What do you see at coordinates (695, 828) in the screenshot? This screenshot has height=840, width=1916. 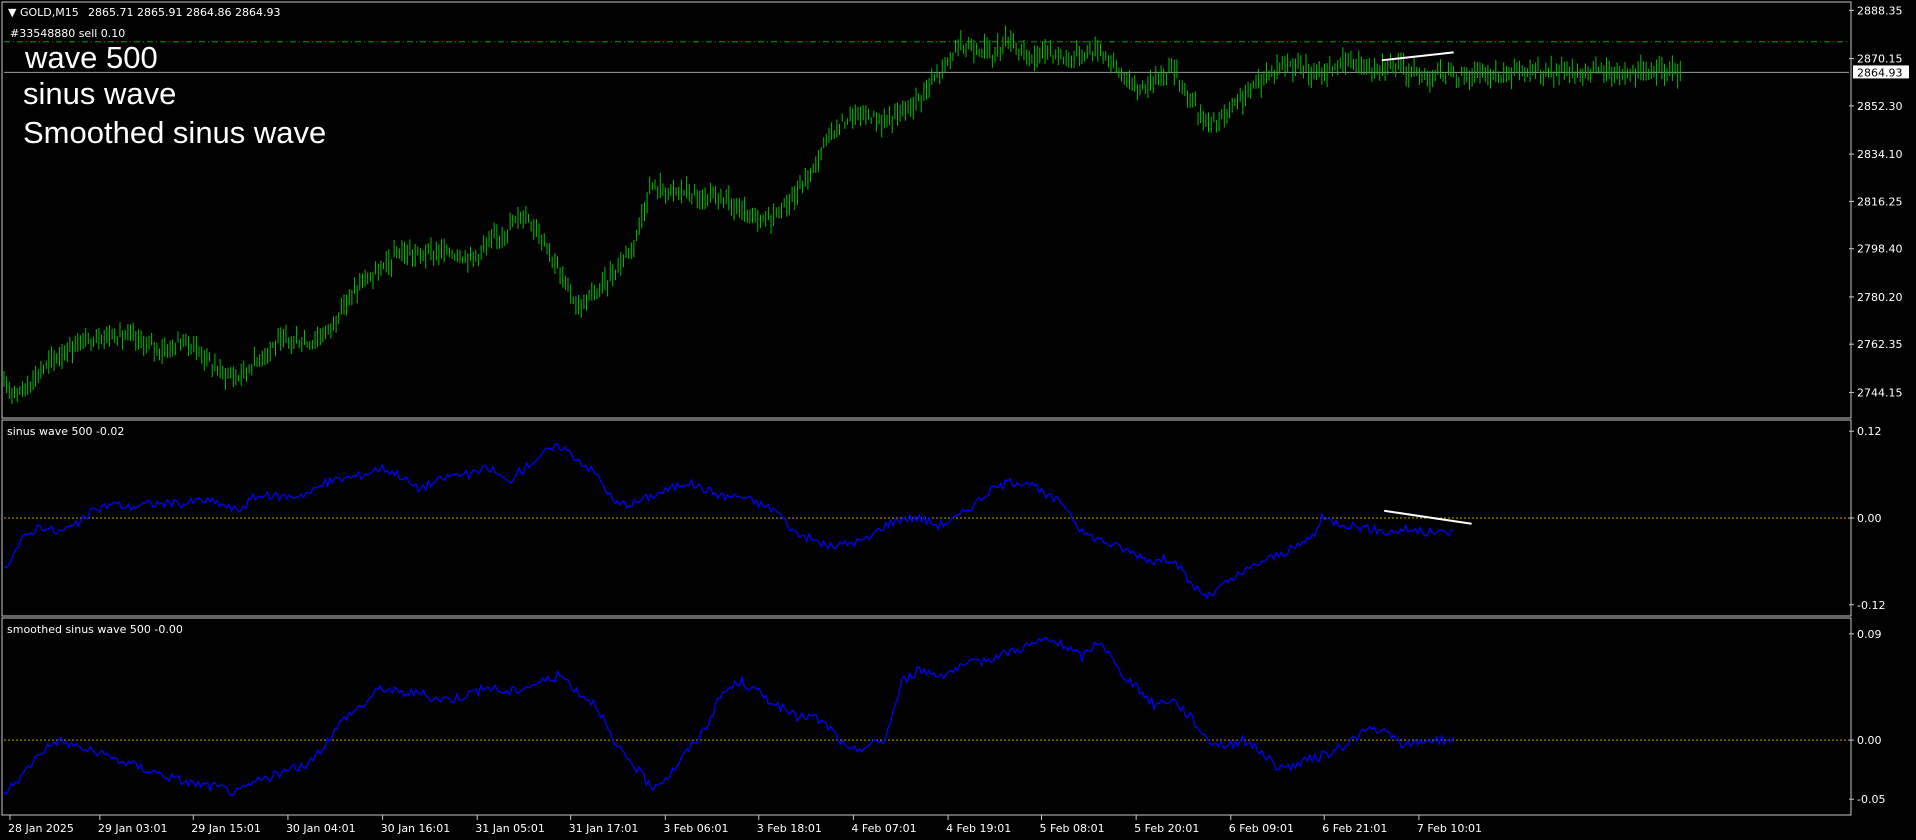 I see `time-tick-label: 3 Feb 06:01` at bounding box center [695, 828].